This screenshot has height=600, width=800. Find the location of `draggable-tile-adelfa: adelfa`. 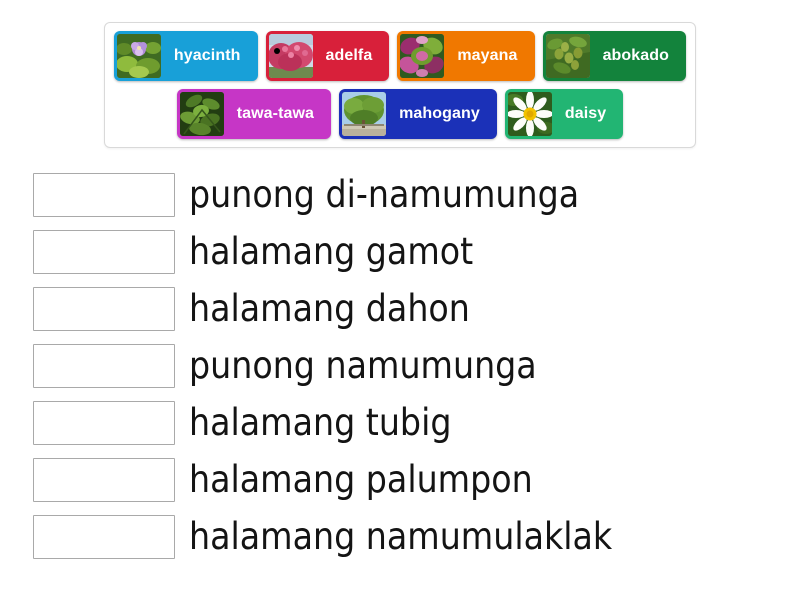

draggable-tile-adelfa: adelfa is located at coordinates (327, 56).